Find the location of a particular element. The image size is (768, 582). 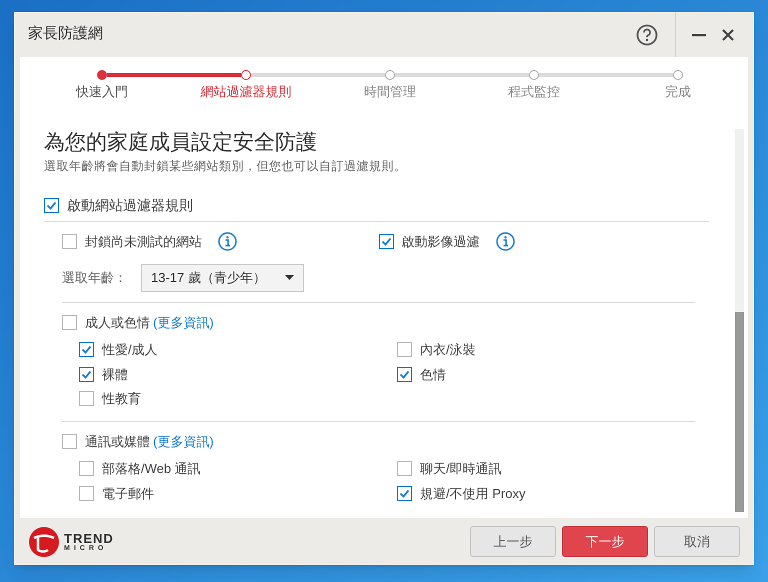

category-label: 成人或色情 is located at coordinates (117, 323).